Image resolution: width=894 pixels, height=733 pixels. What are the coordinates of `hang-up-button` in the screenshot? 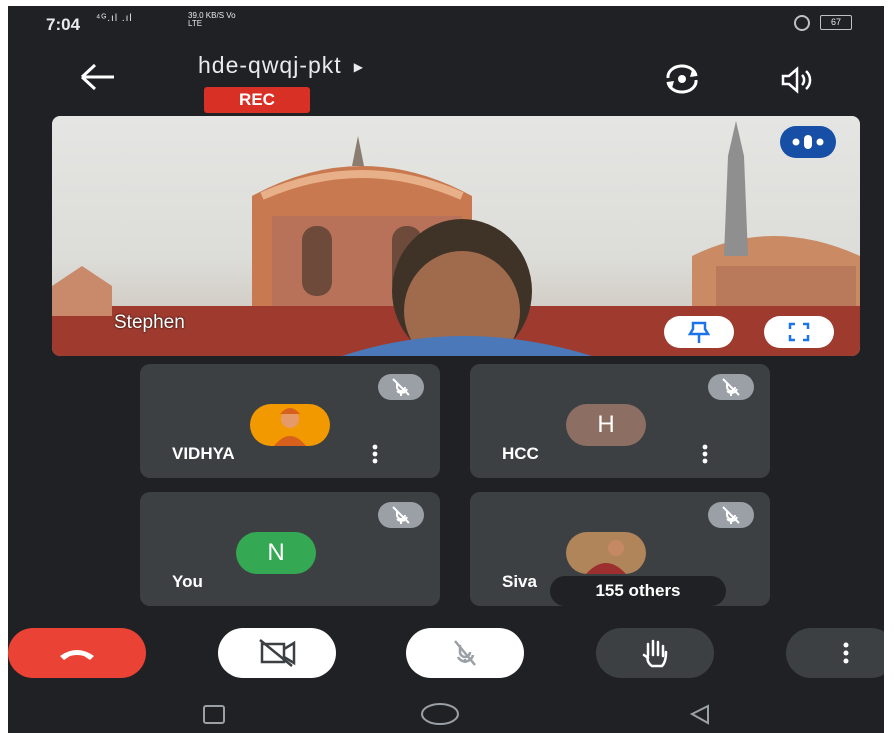 It's located at (77, 653).